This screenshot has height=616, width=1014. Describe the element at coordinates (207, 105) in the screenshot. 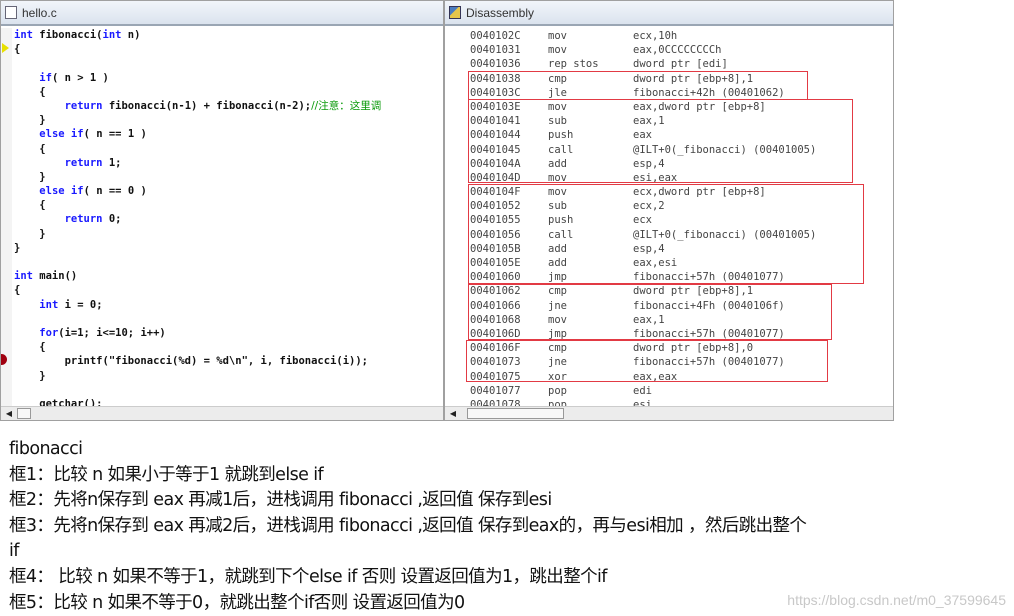

I see `code-text: fibonacci(n-1) + fibonacci(n-2);` at that location.